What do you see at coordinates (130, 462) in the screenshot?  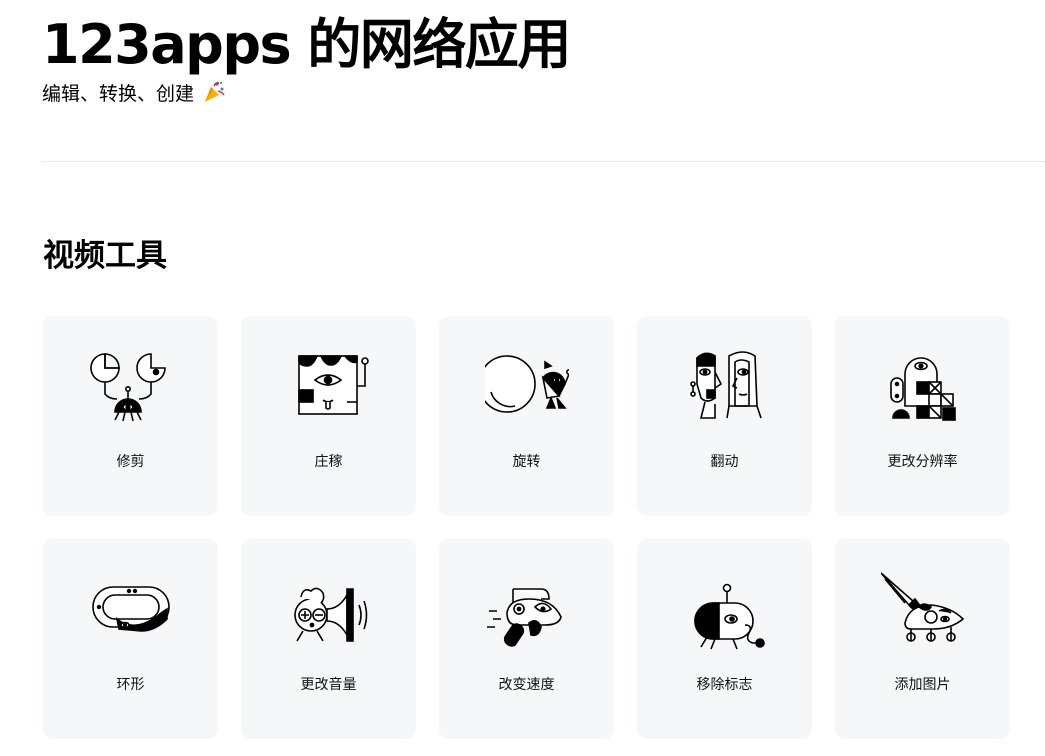 I see `tool-label: 修剪` at bounding box center [130, 462].